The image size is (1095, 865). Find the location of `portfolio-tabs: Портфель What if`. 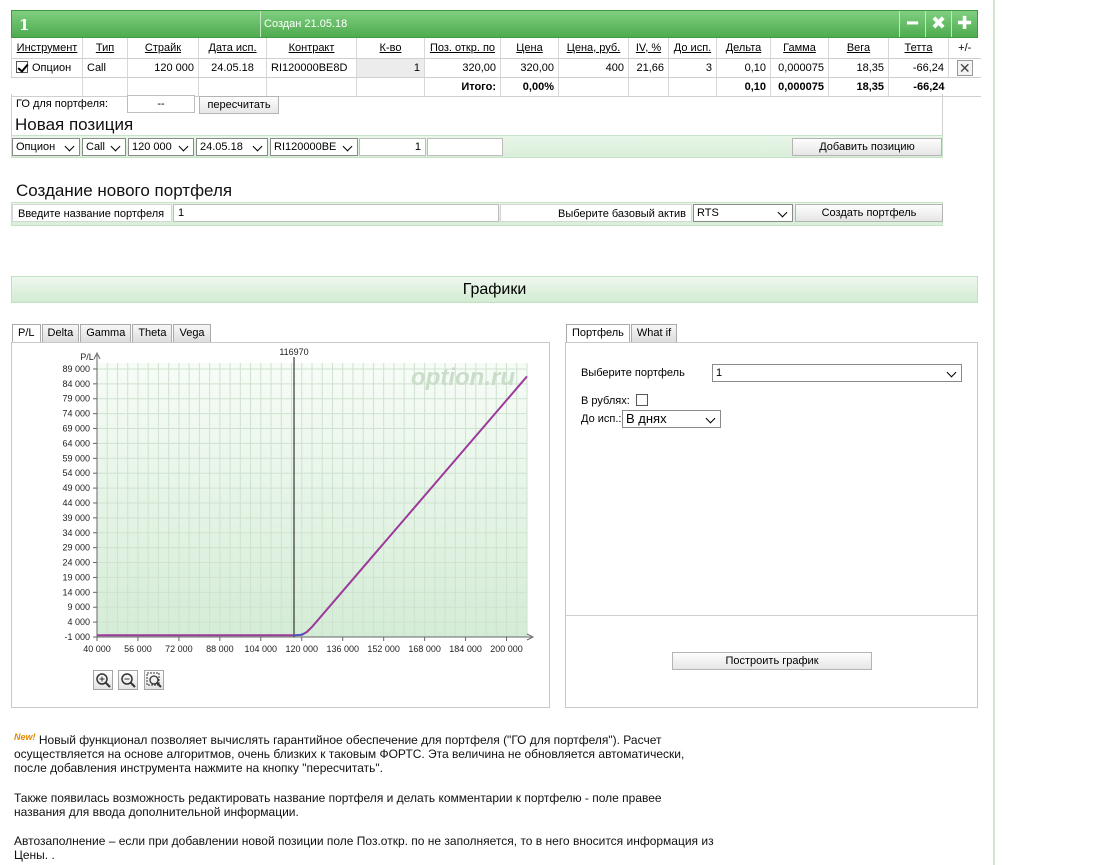

portfolio-tabs: Портфель What if is located at coordinates (622, 333).